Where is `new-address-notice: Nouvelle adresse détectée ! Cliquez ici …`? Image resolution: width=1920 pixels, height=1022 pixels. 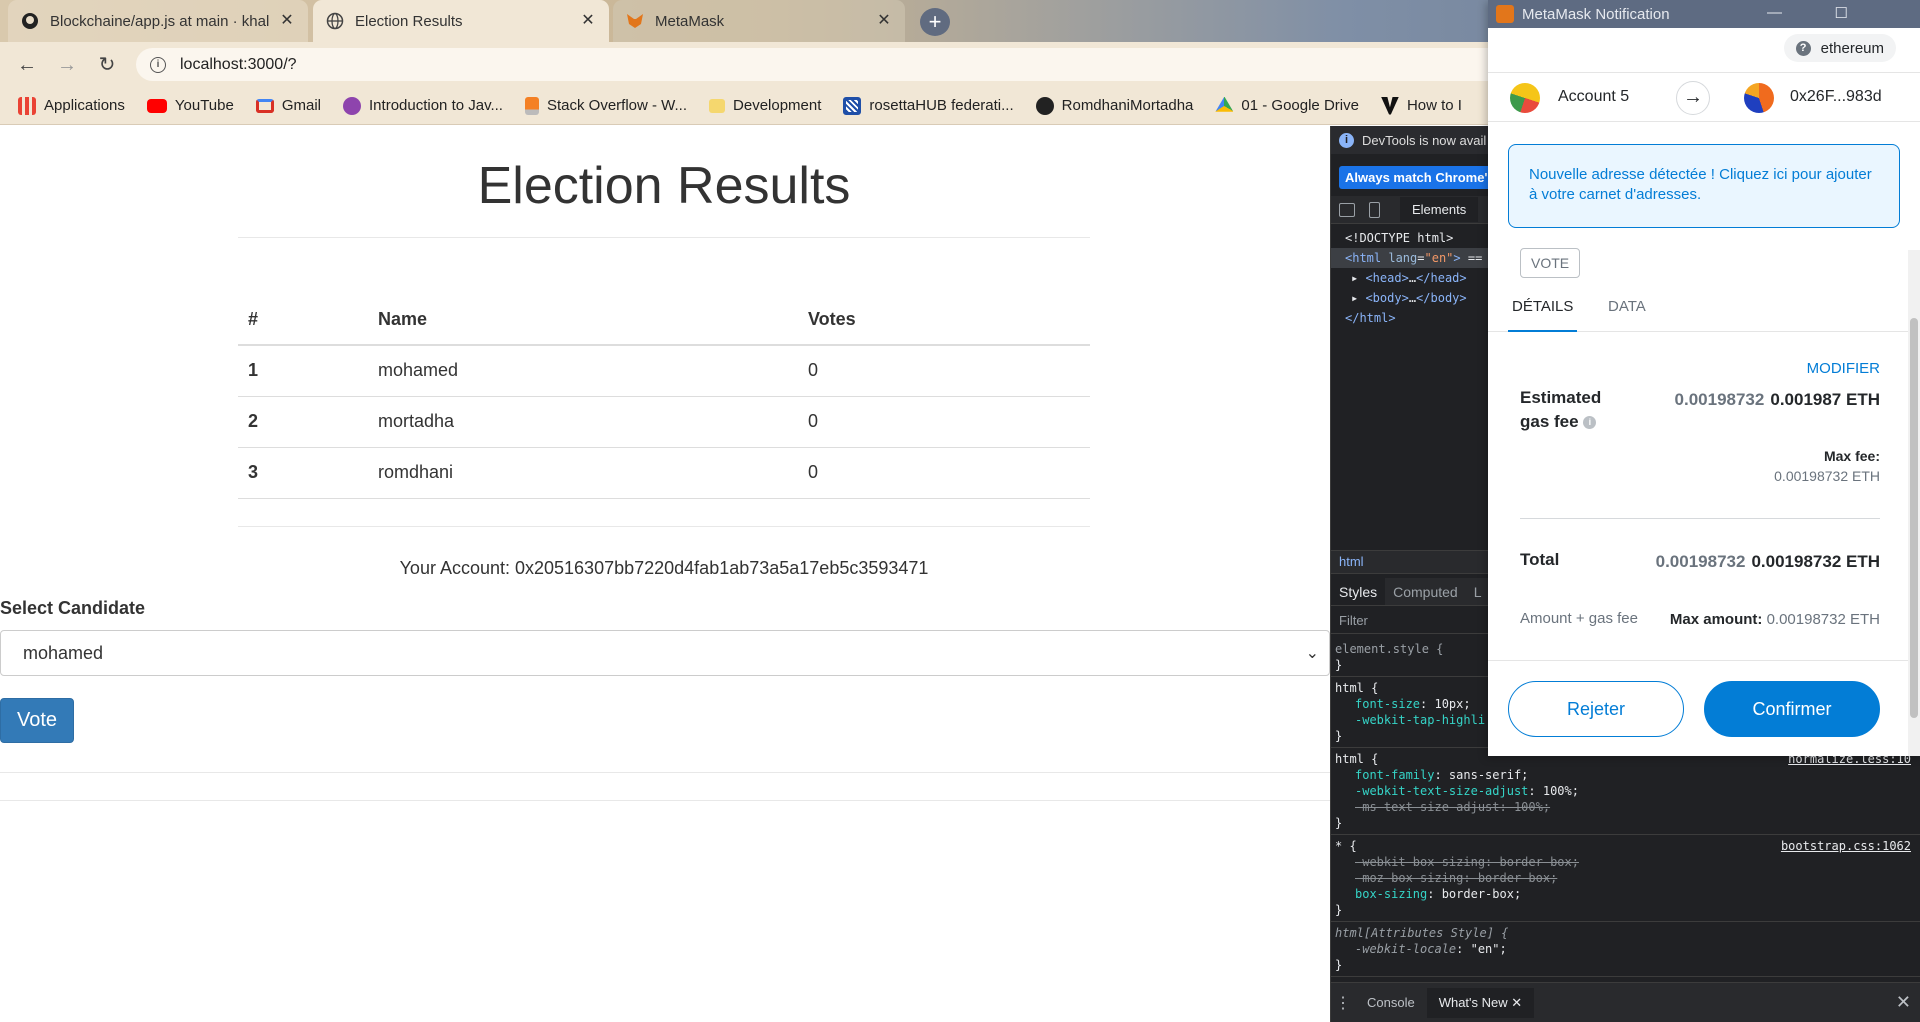 new-address-notice: Nouvelle adresse détectée ! Cliquez ici … is located at coordinates (1704, 186).